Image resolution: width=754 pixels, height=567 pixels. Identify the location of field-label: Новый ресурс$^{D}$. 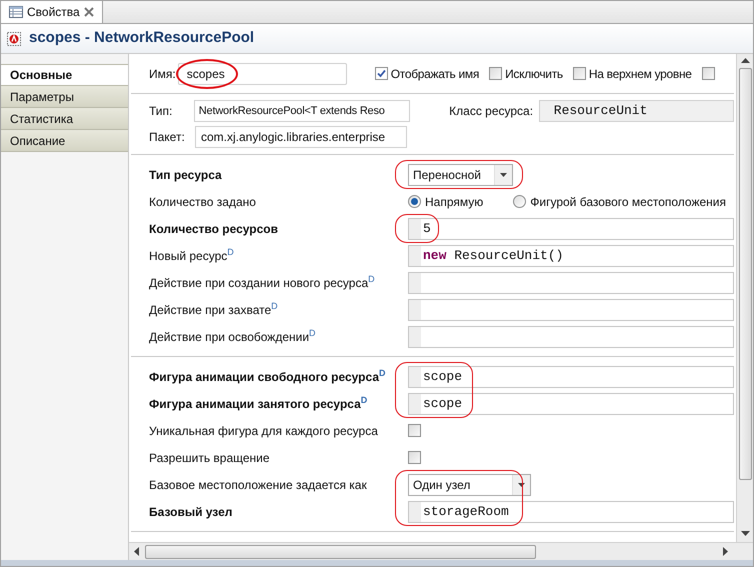
(192, 255).